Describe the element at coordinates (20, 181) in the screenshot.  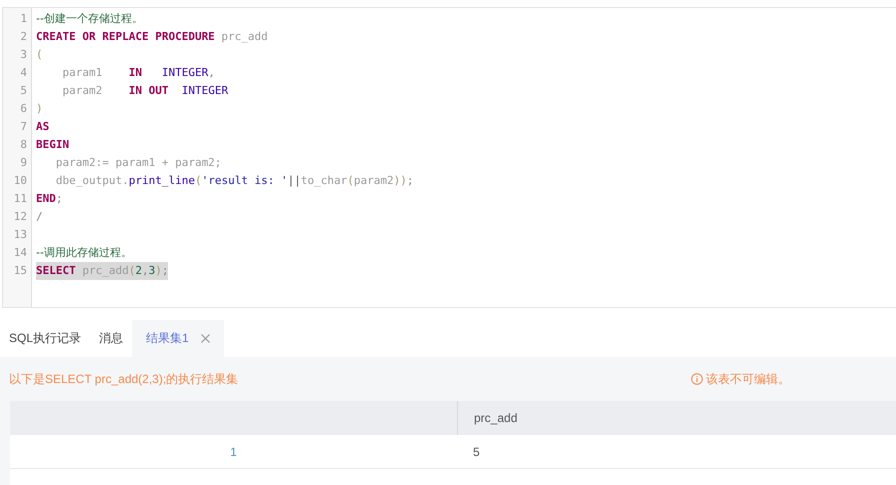
I see `line-number: 10` at that location.